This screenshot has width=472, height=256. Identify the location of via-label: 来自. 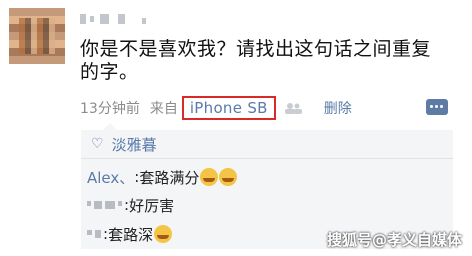
(163, 109).